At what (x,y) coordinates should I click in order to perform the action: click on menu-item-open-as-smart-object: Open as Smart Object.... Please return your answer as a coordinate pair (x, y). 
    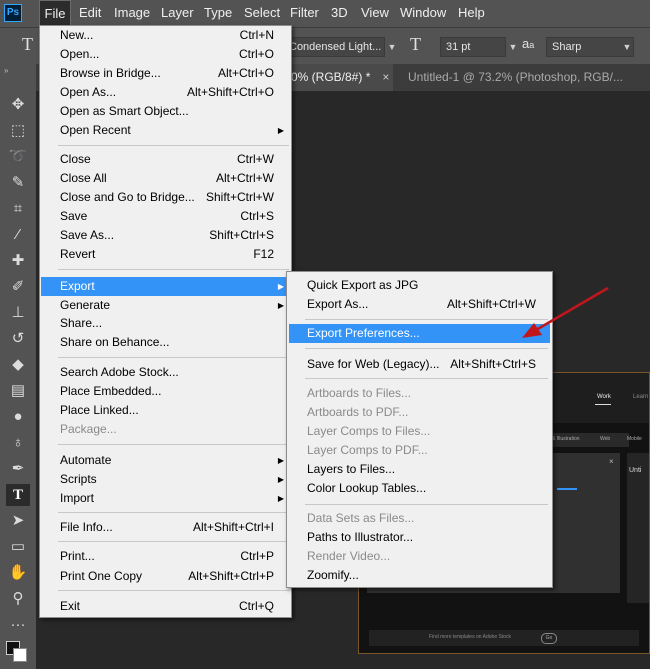
    Looking at the image, I should click on (165, 111).